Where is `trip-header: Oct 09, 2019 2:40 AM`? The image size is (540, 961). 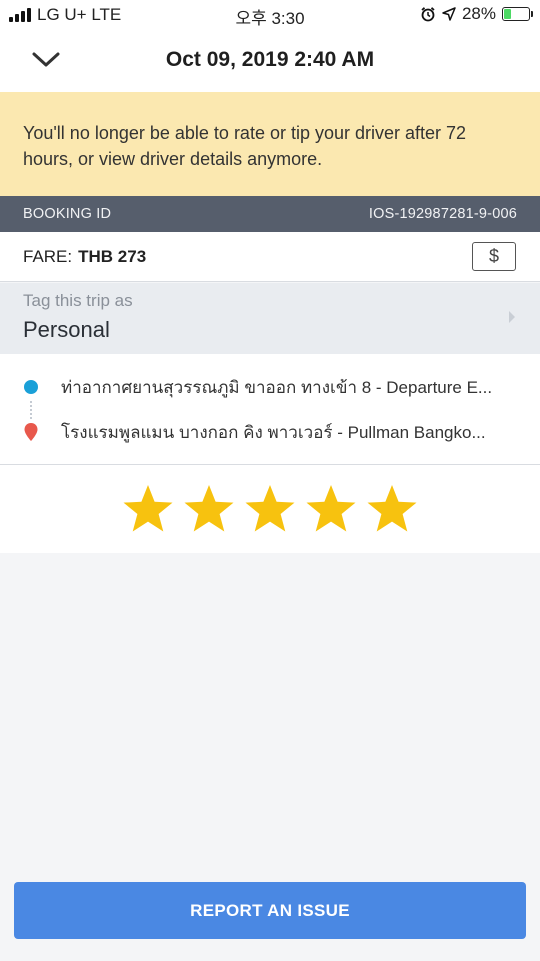
trip-header: Oct 09, 2019 2:40 AM is located at coordinates (270, 61).